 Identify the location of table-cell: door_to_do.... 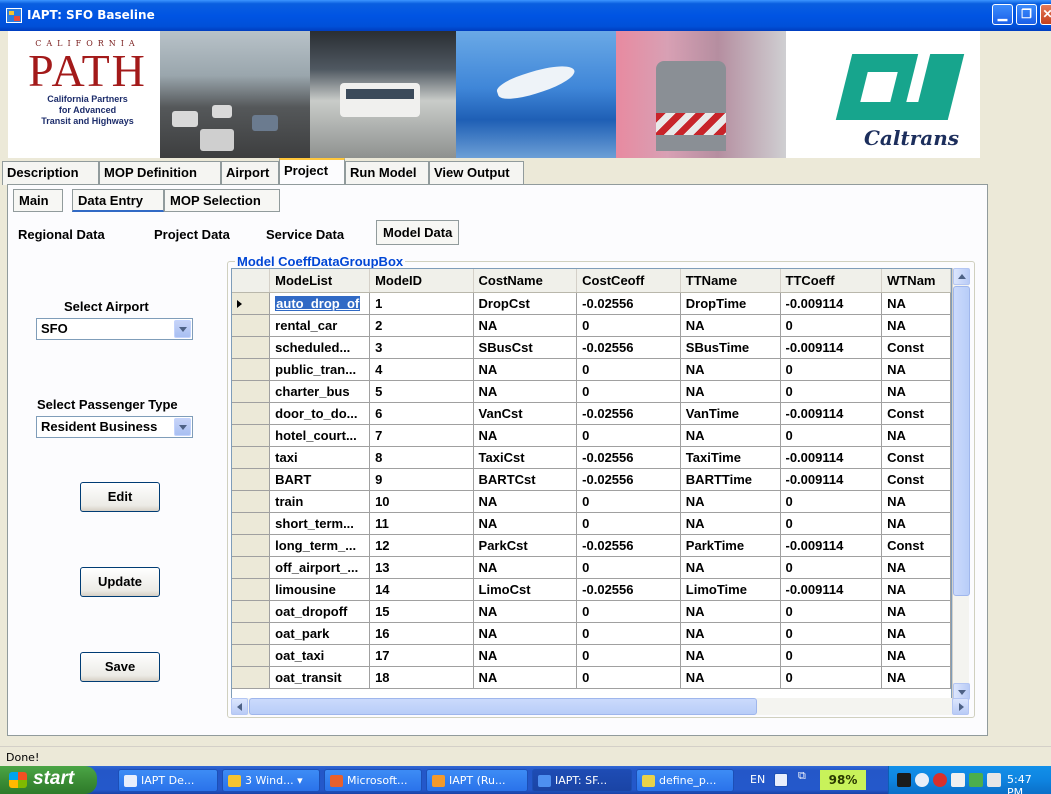
(320, 413).